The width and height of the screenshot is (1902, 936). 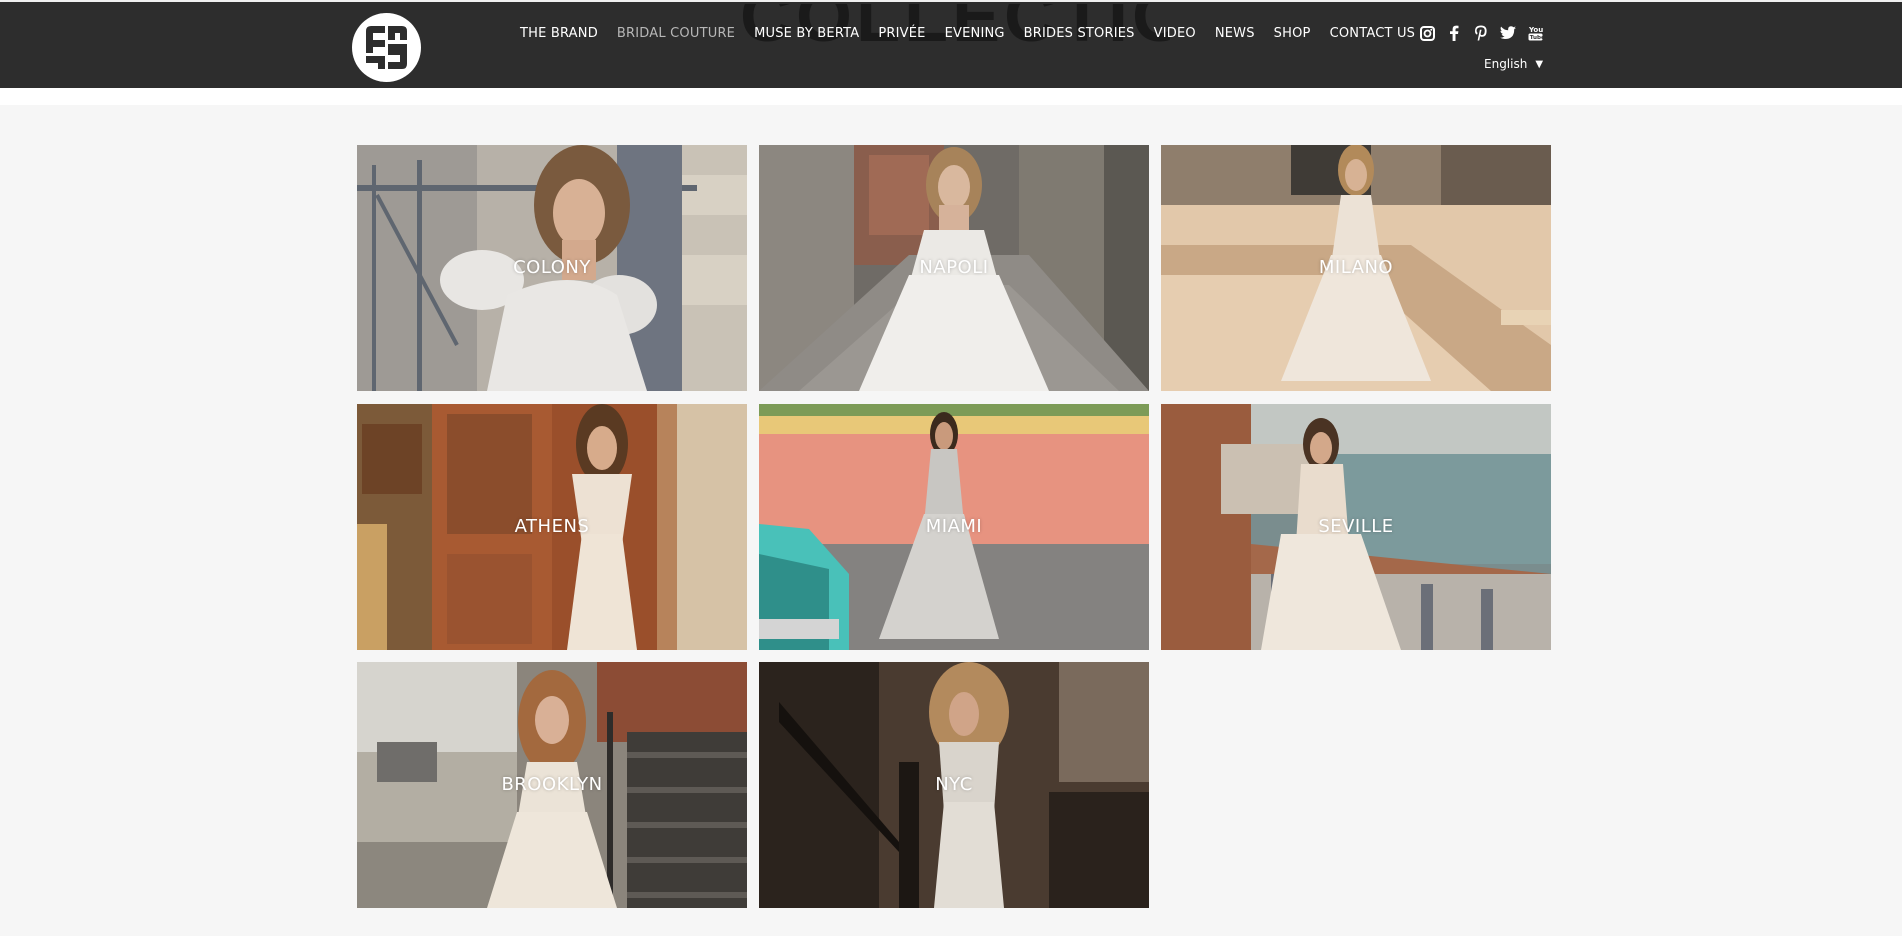 I want to click on nav-item-brides-stories: BRIDES STORIES, so click(x=1079, y=33).